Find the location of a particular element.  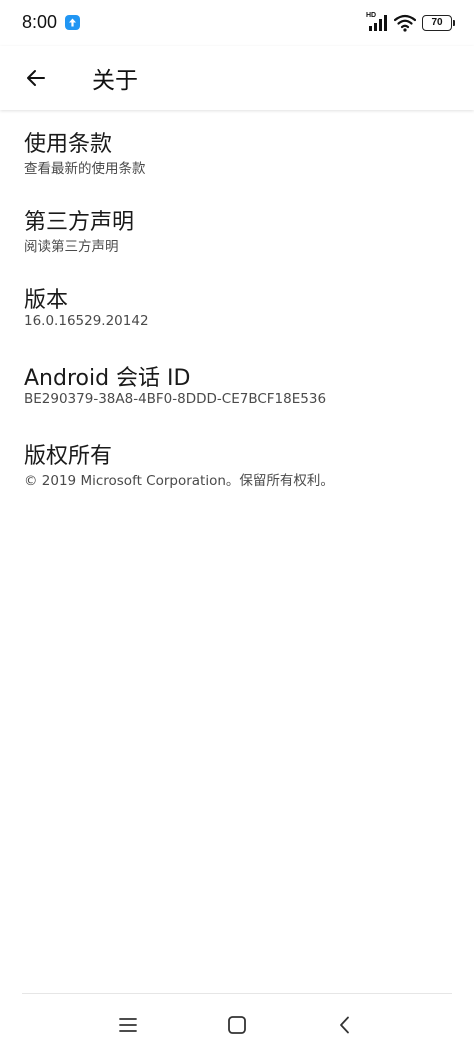

item-title: 版本 is located at coordinates (46, 300).